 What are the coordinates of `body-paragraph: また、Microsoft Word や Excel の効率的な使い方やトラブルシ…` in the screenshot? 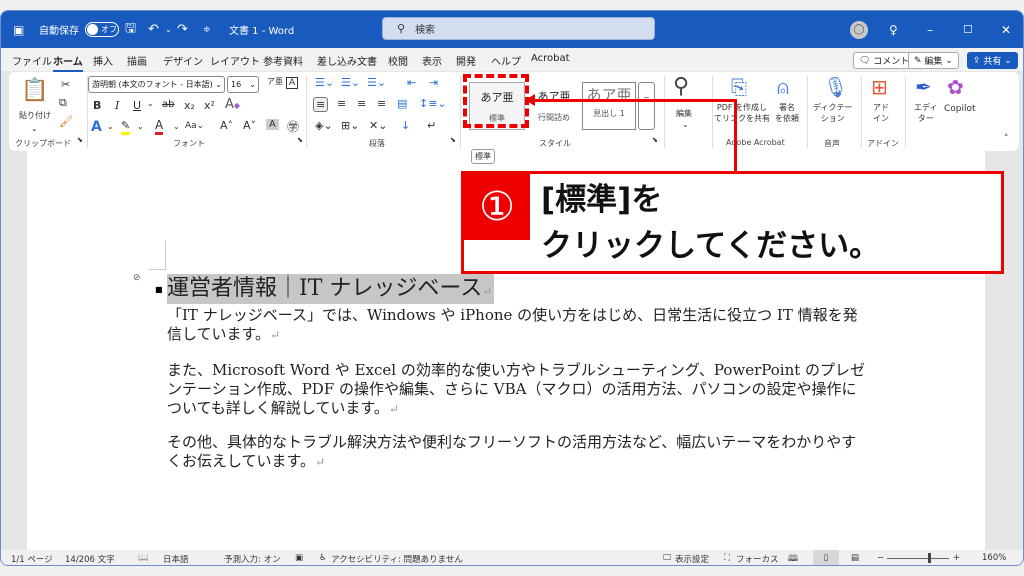 It's located at (517, 390).